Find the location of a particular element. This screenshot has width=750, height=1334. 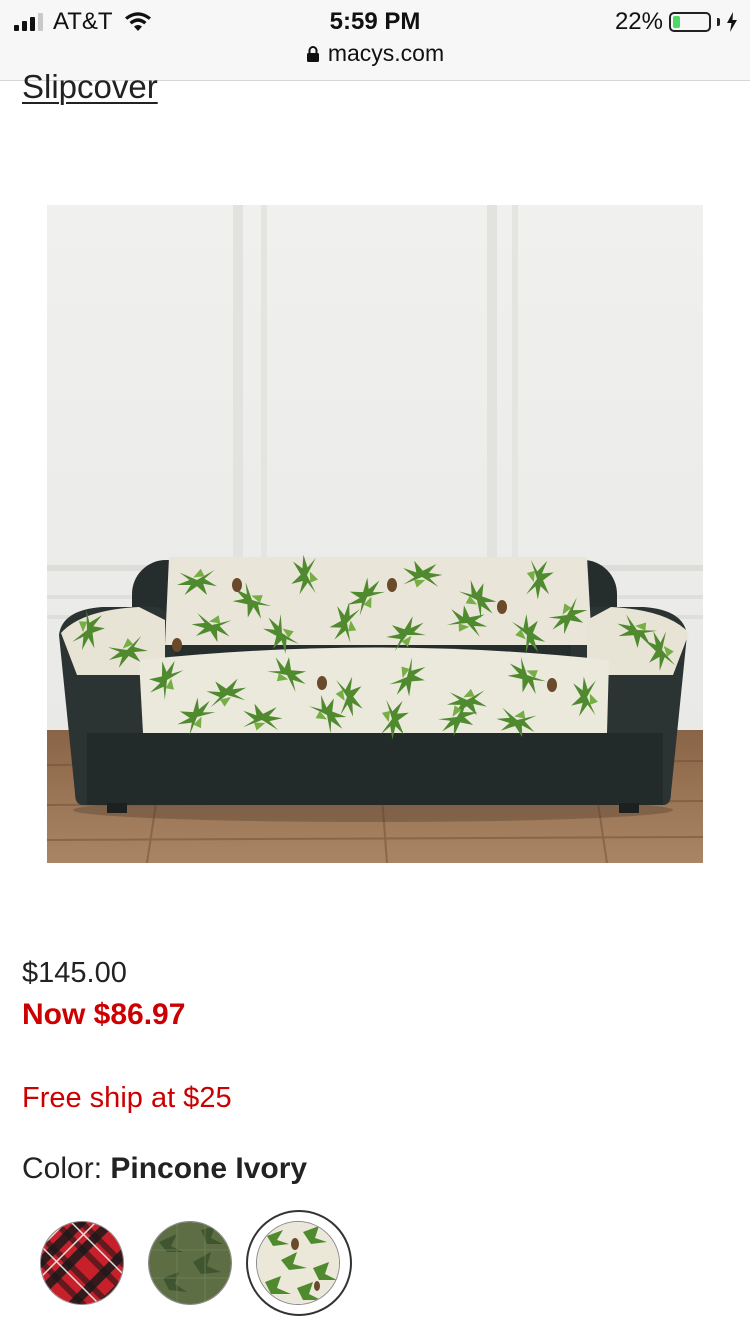

free-shipping-link: Free ship at $25 is located at coordinates (127, 1098).